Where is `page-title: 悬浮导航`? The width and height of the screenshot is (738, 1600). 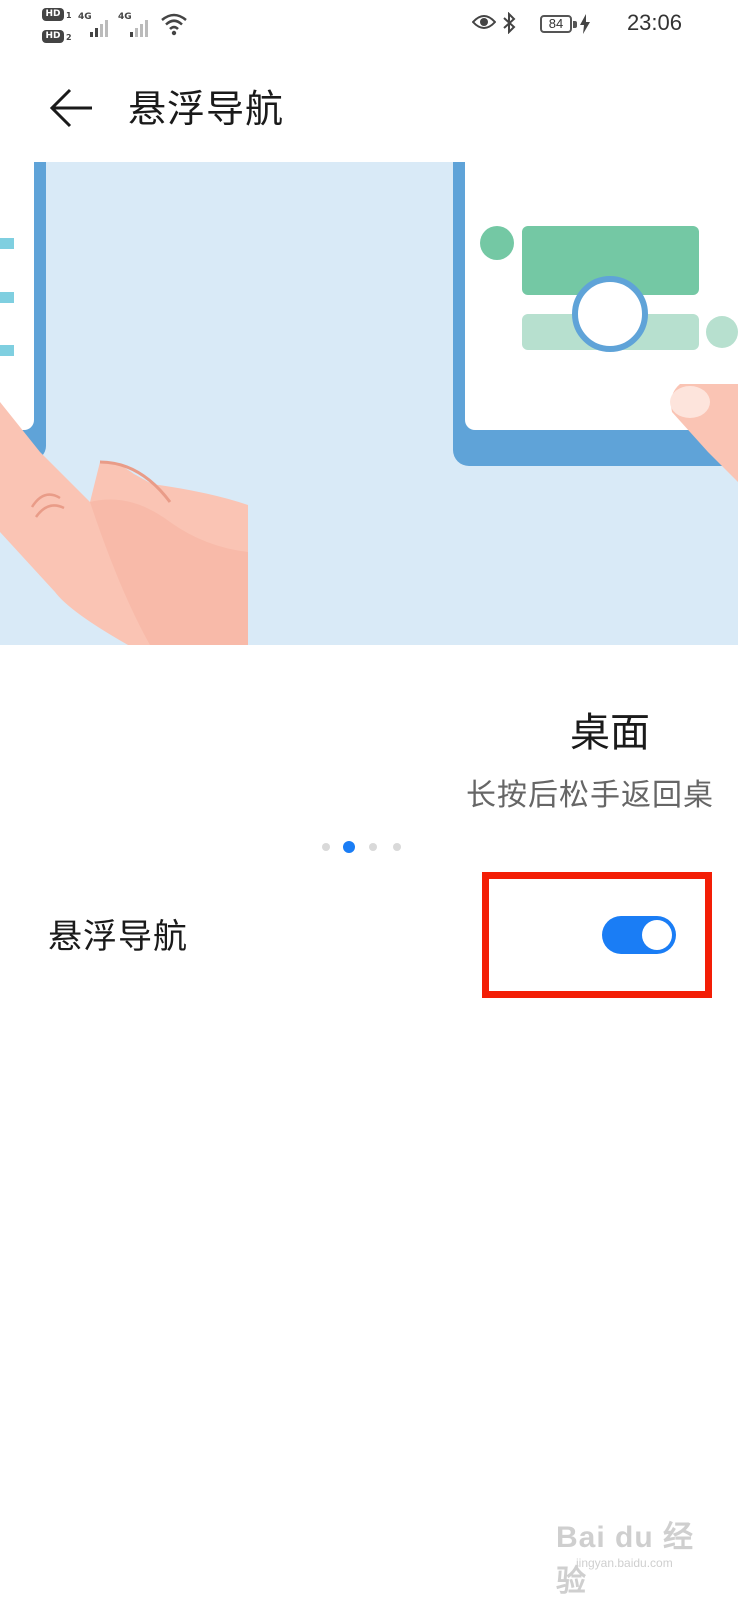
page-title: 悬浮导航 is located at coordinates (206, 109).